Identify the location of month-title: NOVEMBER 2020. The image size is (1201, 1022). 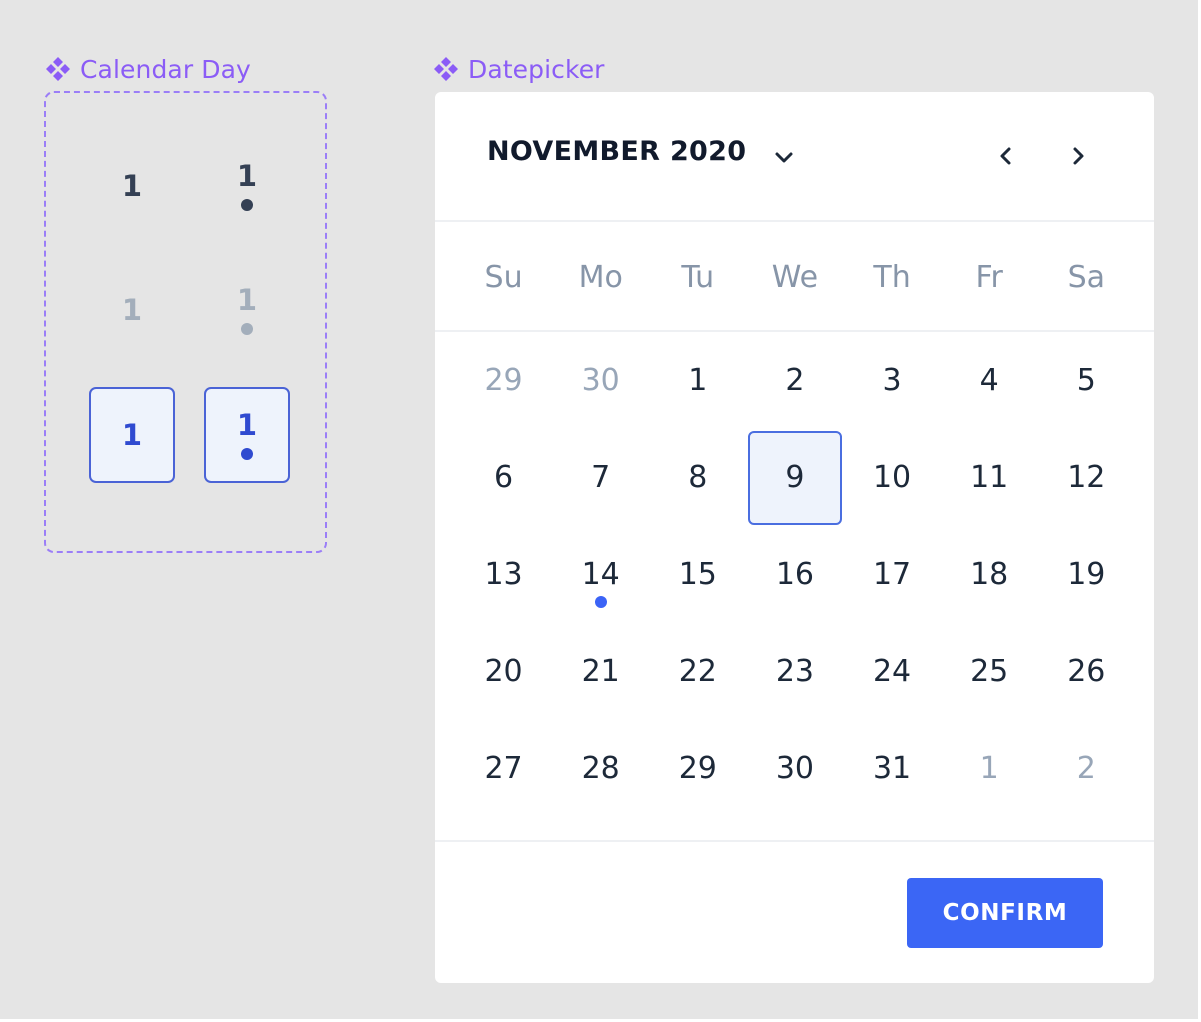
(616, 151).